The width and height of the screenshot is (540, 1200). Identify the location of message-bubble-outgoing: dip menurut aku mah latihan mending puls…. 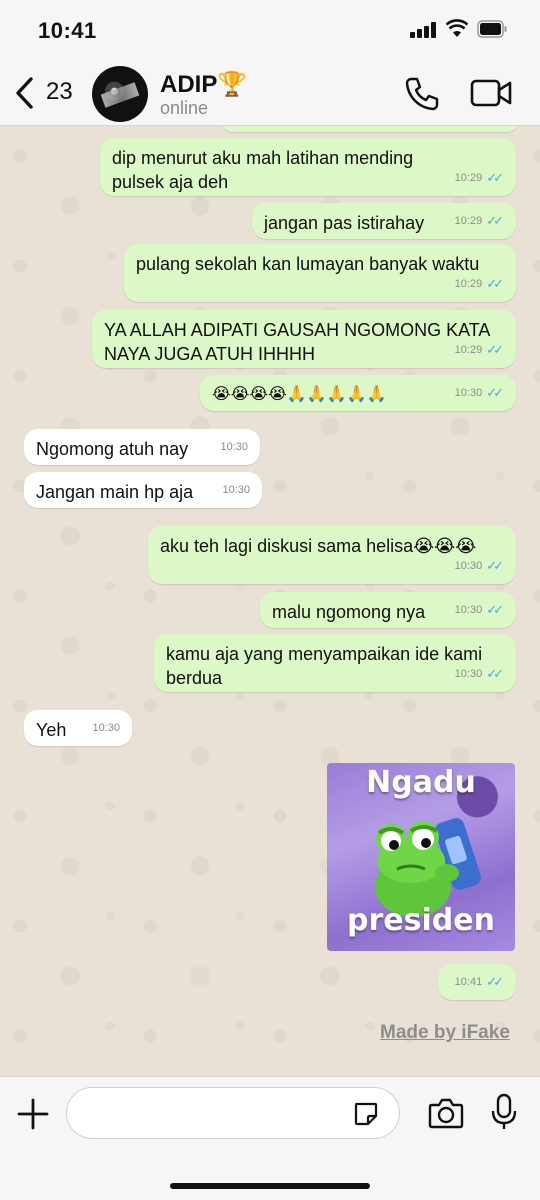
(308, 167).